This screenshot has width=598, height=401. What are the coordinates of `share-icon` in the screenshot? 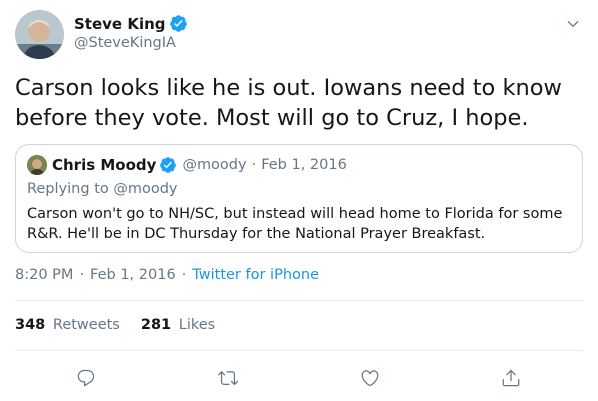 It's located at (511, 378).